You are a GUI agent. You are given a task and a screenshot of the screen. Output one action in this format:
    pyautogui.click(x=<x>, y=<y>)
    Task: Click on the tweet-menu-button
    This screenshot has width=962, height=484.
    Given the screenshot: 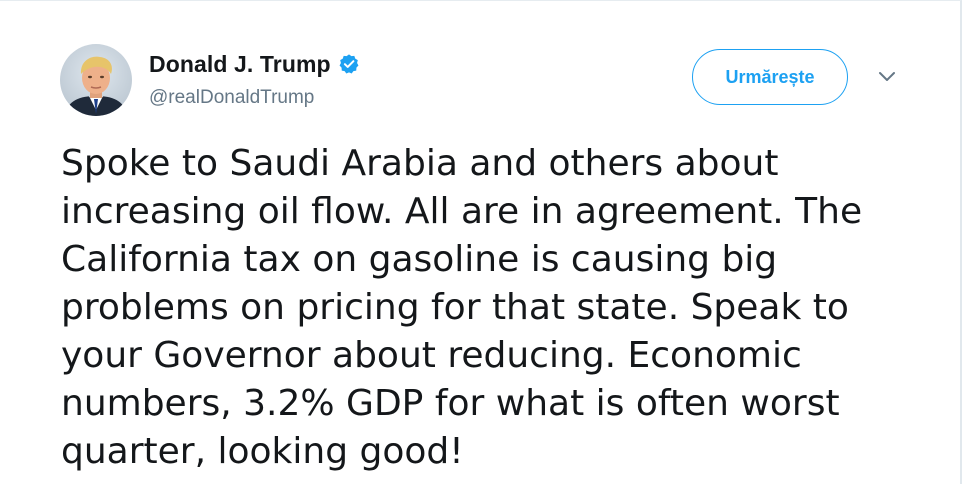 What is the action you would take?
    pyautogui.click(x=887, y=77)
    